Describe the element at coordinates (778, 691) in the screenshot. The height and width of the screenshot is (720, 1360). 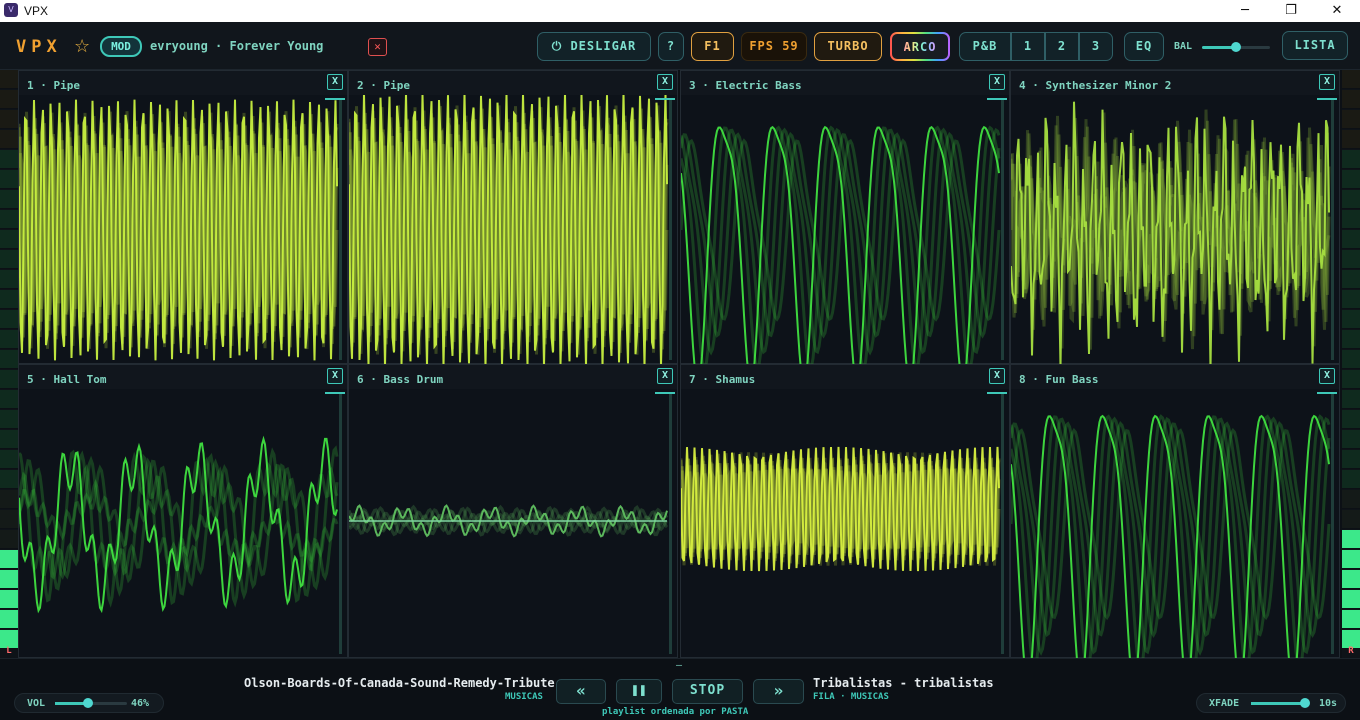
I see `forward-button: »` at that location.